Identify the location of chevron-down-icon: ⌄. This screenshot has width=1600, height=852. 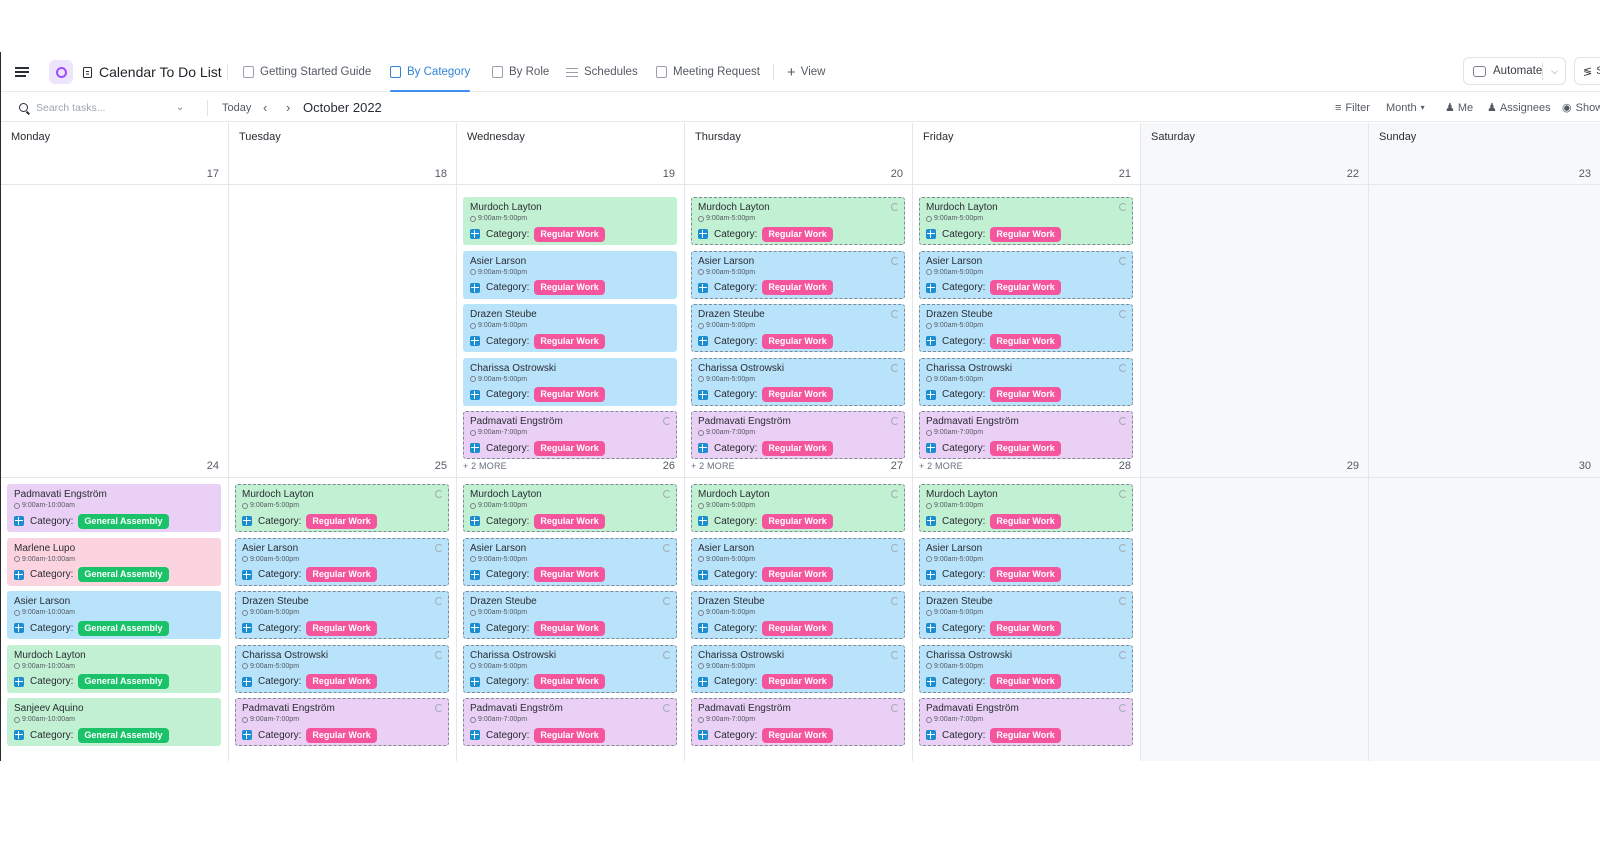
(180, 107).